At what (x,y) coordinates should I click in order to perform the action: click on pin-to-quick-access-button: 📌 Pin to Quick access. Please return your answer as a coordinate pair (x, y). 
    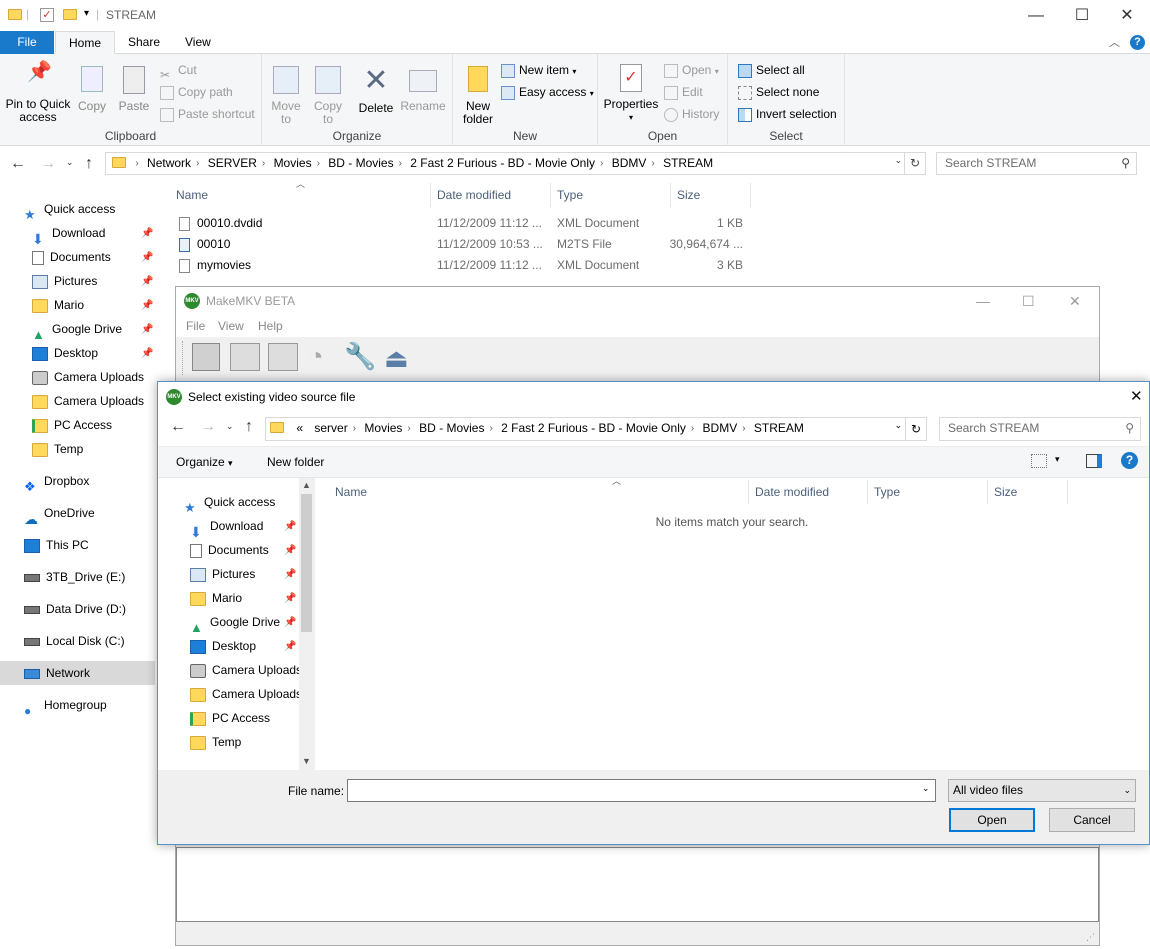
    Looking at the image, I should click on (38, 93).